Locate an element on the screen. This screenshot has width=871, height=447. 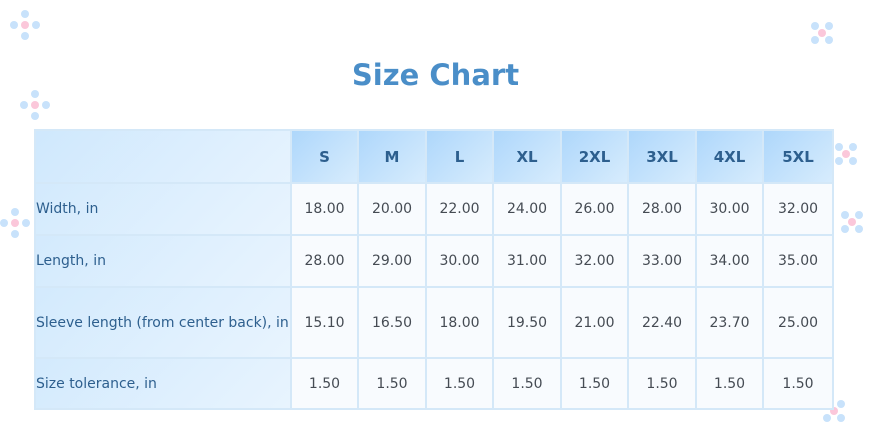
size-header-2xl: 2XL is located at coordinates (594, 156).